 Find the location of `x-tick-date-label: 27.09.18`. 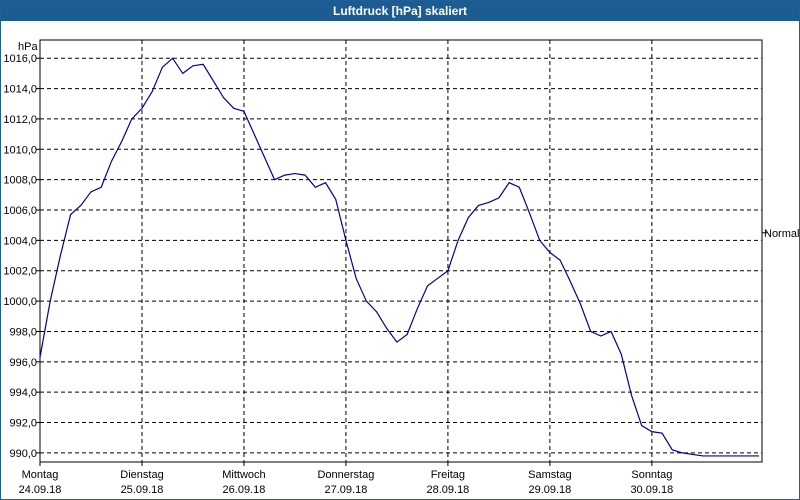

x-tick-date-label: 27.09.18 is located at coordinates (346, 490).